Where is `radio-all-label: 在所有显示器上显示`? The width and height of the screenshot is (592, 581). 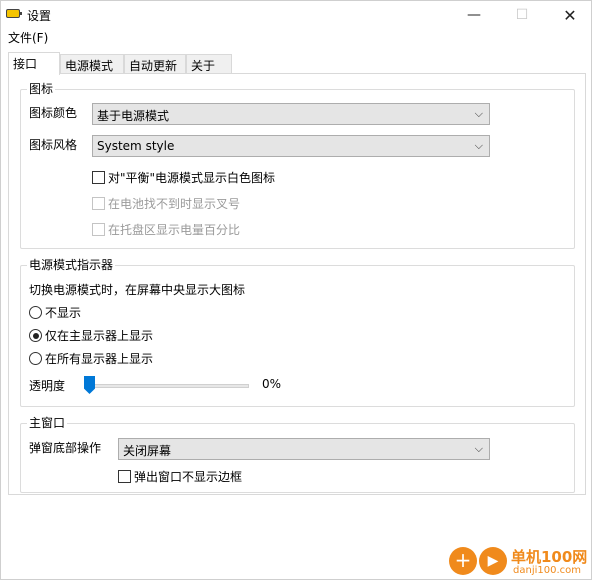
radio-all-label: 在所有显示器上显示 is located at coordinates (99, 359).